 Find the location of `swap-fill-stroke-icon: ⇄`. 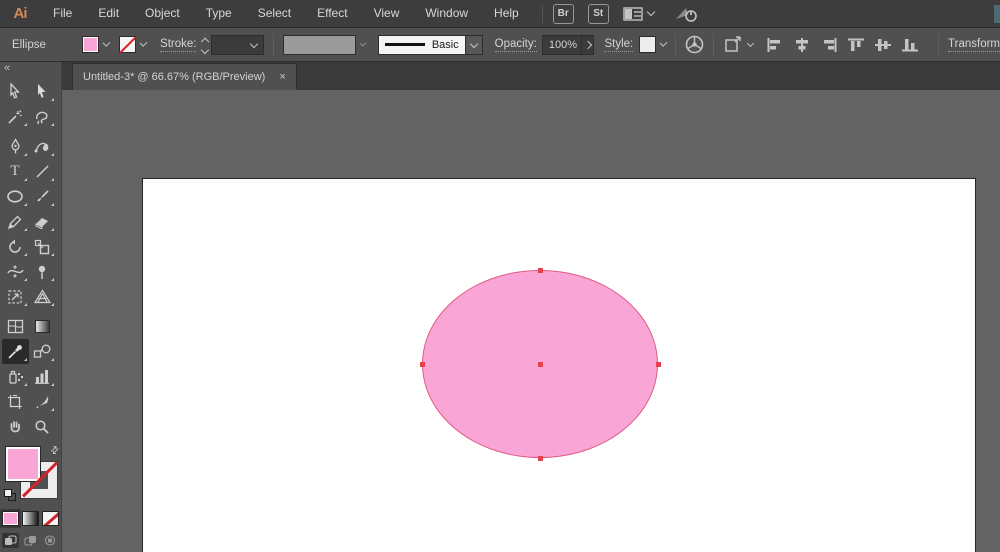

swap-fill-stroke-icon: ⇄ is located at coordinates (55, 451).